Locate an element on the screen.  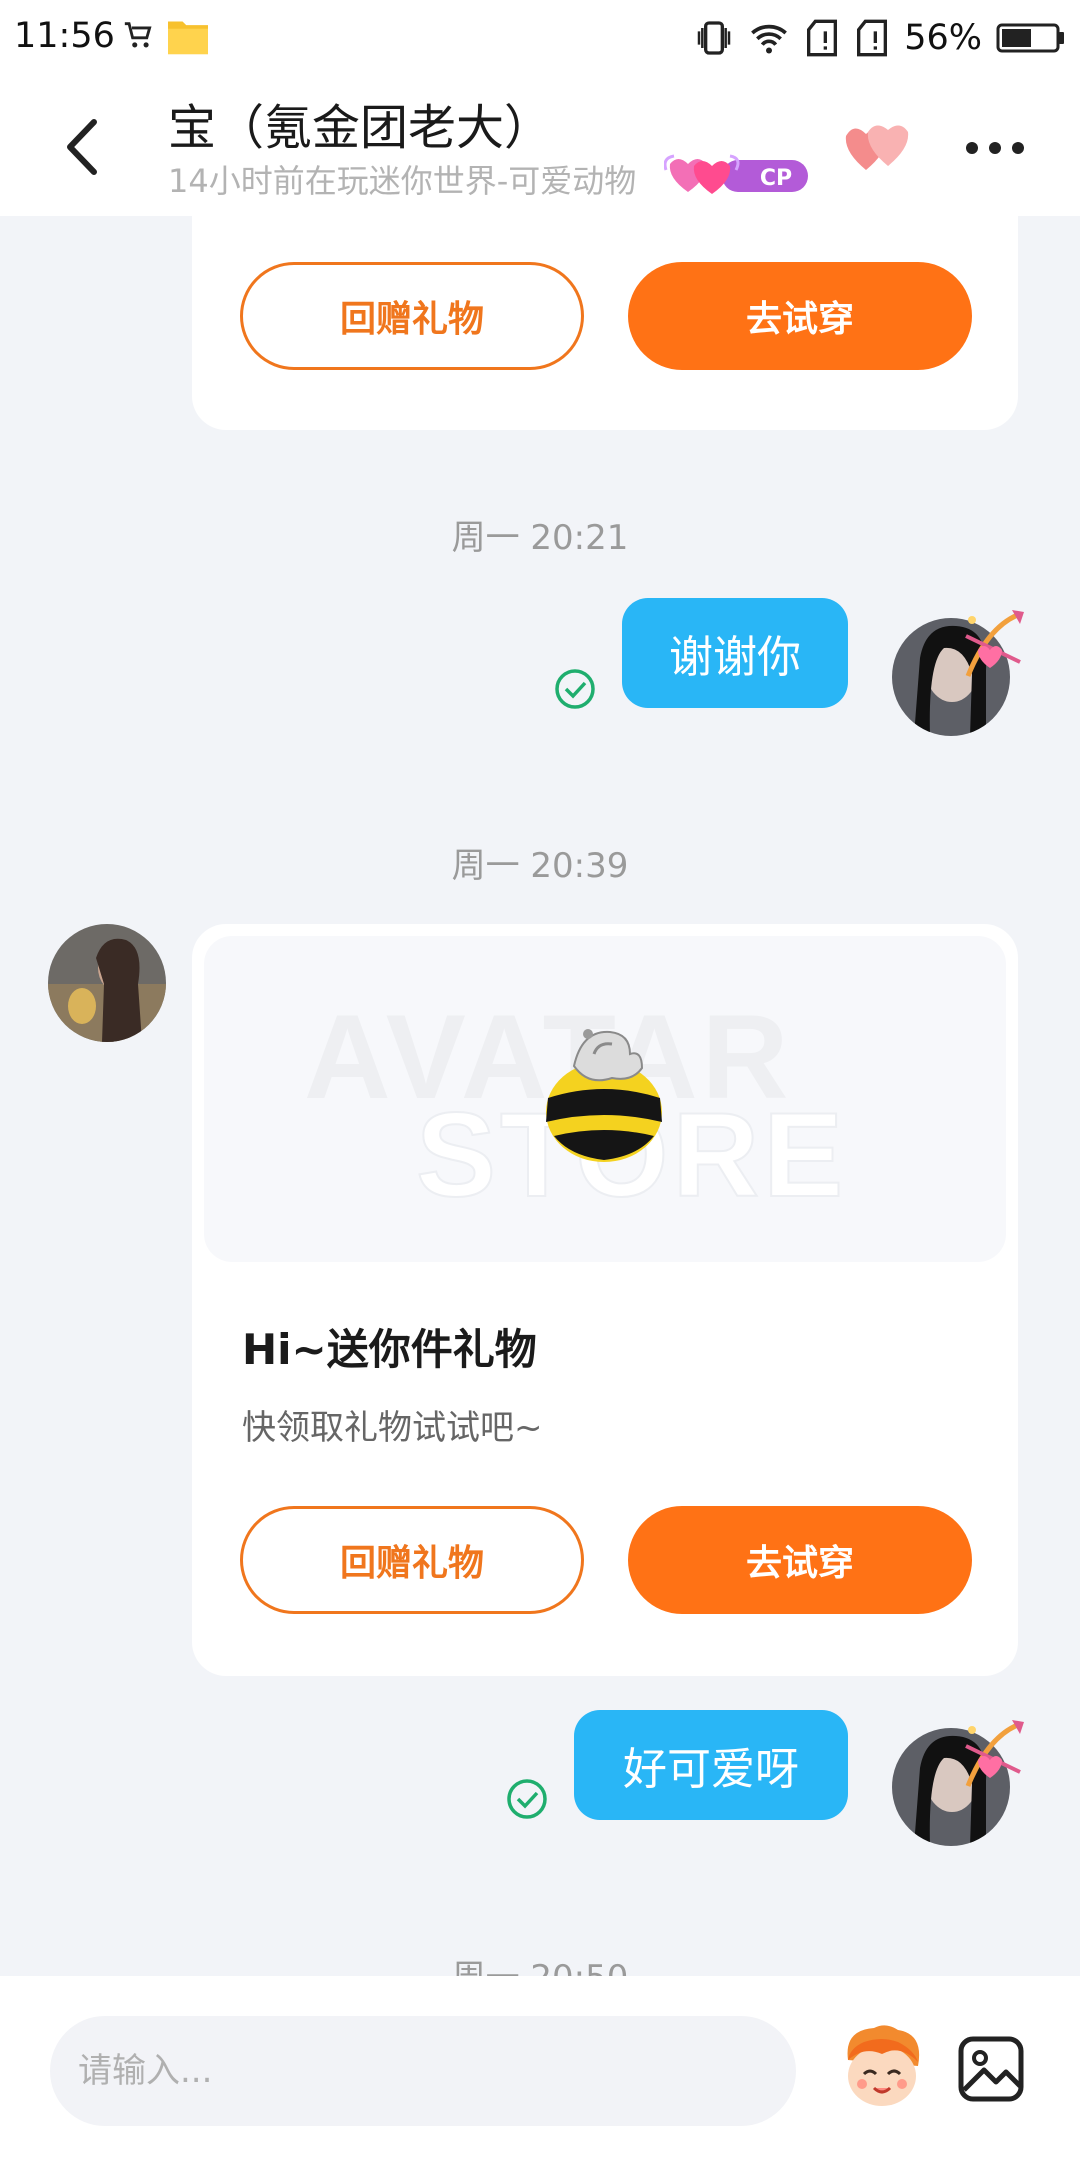
back-arrow-icon is located at coordinates (83, 147).